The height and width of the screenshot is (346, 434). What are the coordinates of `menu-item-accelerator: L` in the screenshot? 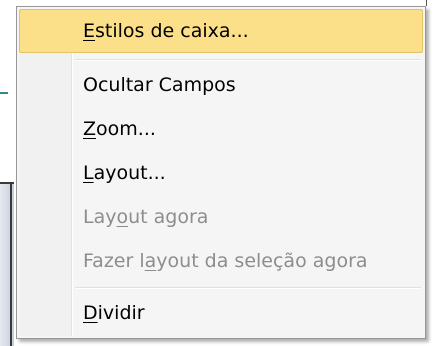 It's located at (88, 173).